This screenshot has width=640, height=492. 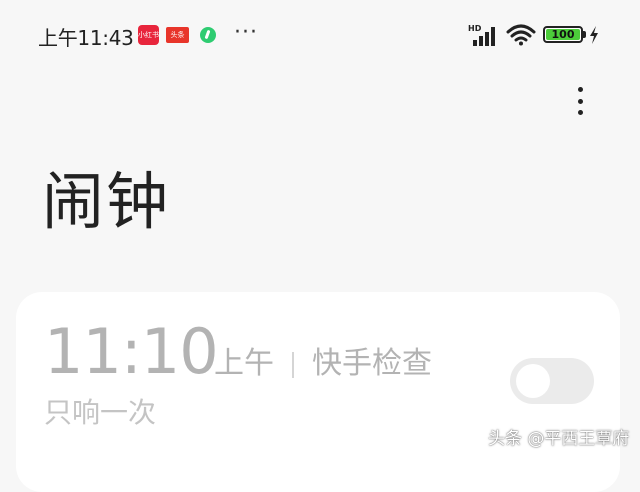 What do you see at coordinates (100, 412) in the screenshot?
I see `alarm-repeat: 只响一次` at bounding box center [100, 412].